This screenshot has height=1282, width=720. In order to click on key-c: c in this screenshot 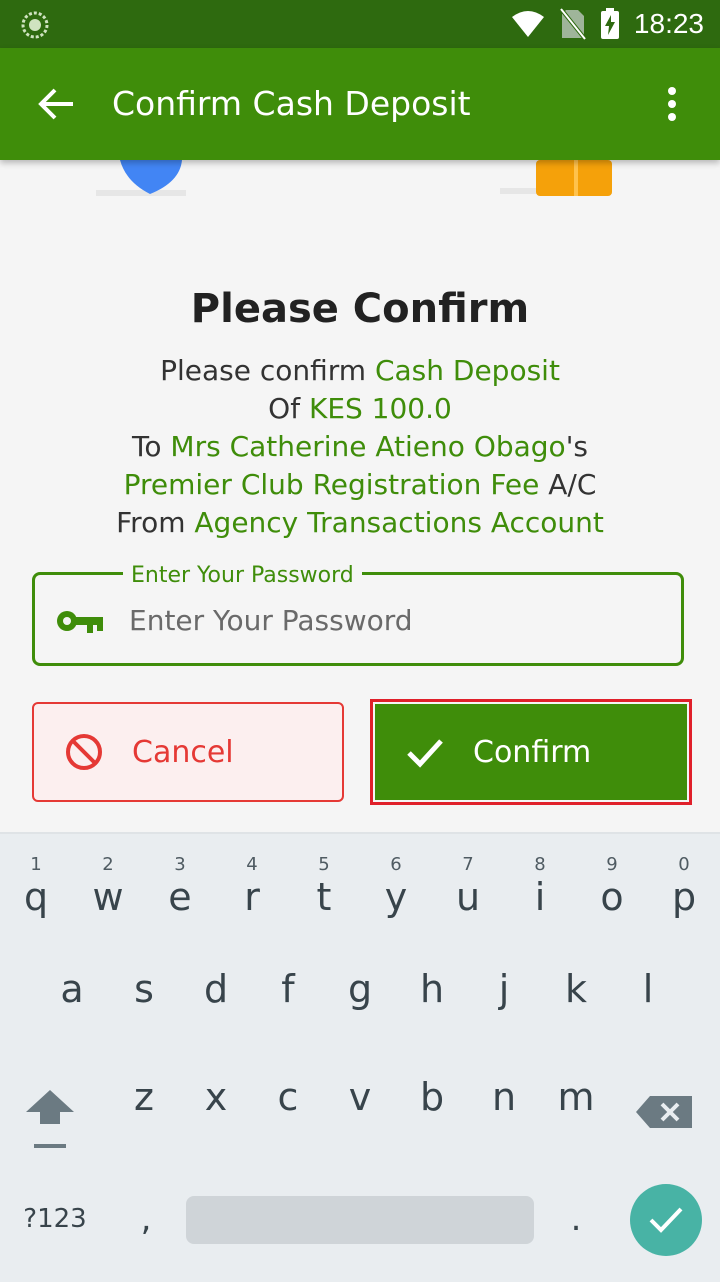, I will do `click(288, 1110)`.